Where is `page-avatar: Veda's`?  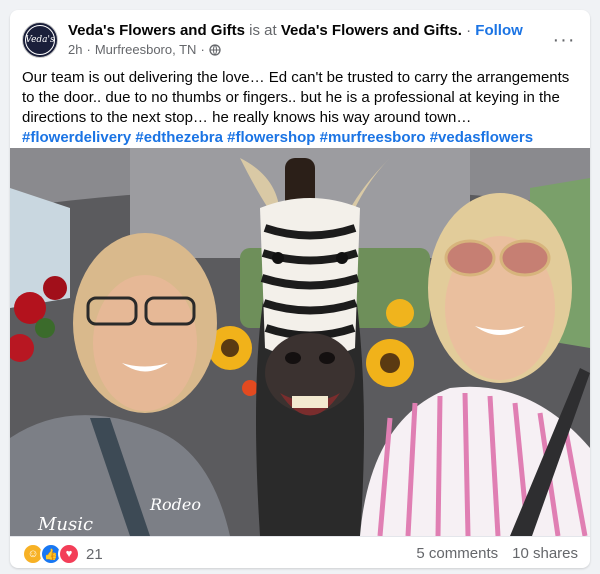 page-avatar: Veda's is located at coordinates (40, 40).